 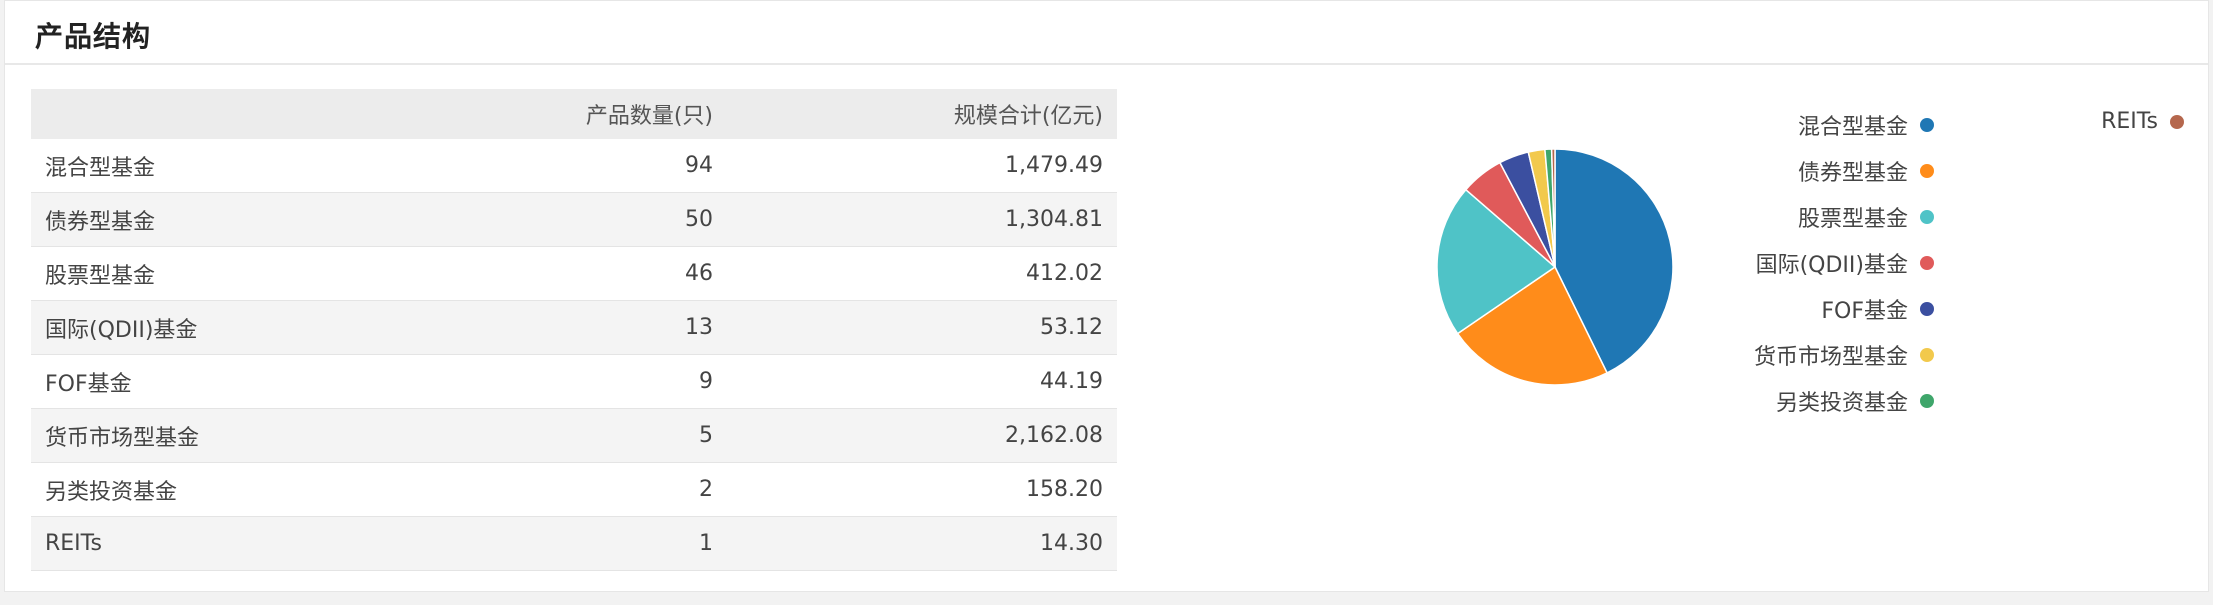 I want to click on header-category, so click(x=195, y=114).